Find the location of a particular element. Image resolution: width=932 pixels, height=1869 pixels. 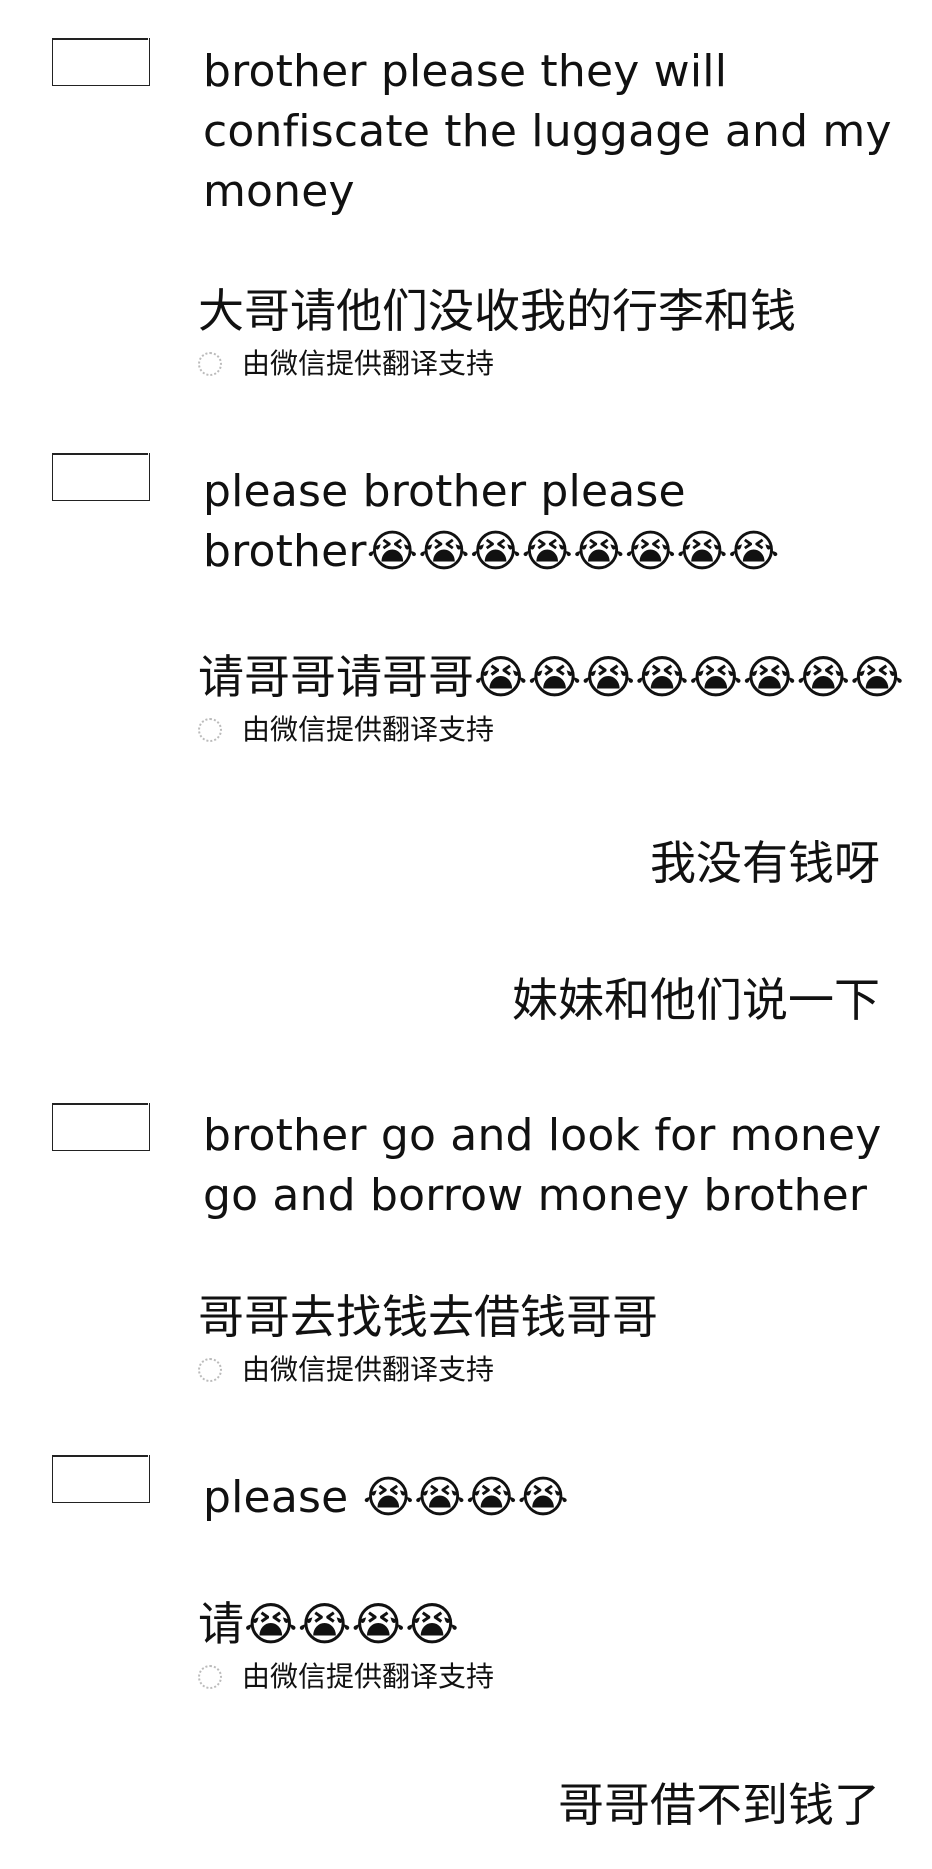

sent-message: 我没有钱呀 is located at coordinates (765, 863).